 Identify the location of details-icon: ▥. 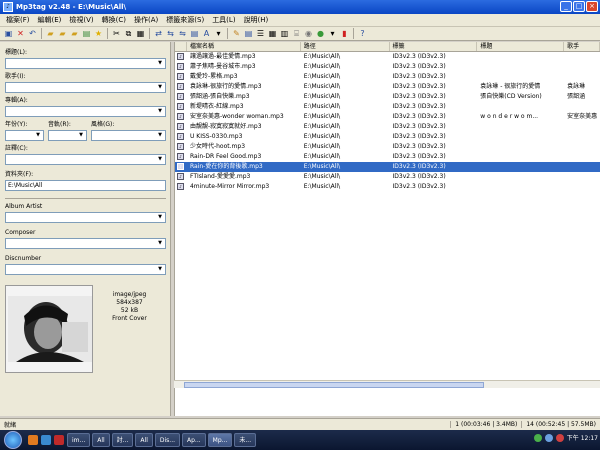
(284, 33).